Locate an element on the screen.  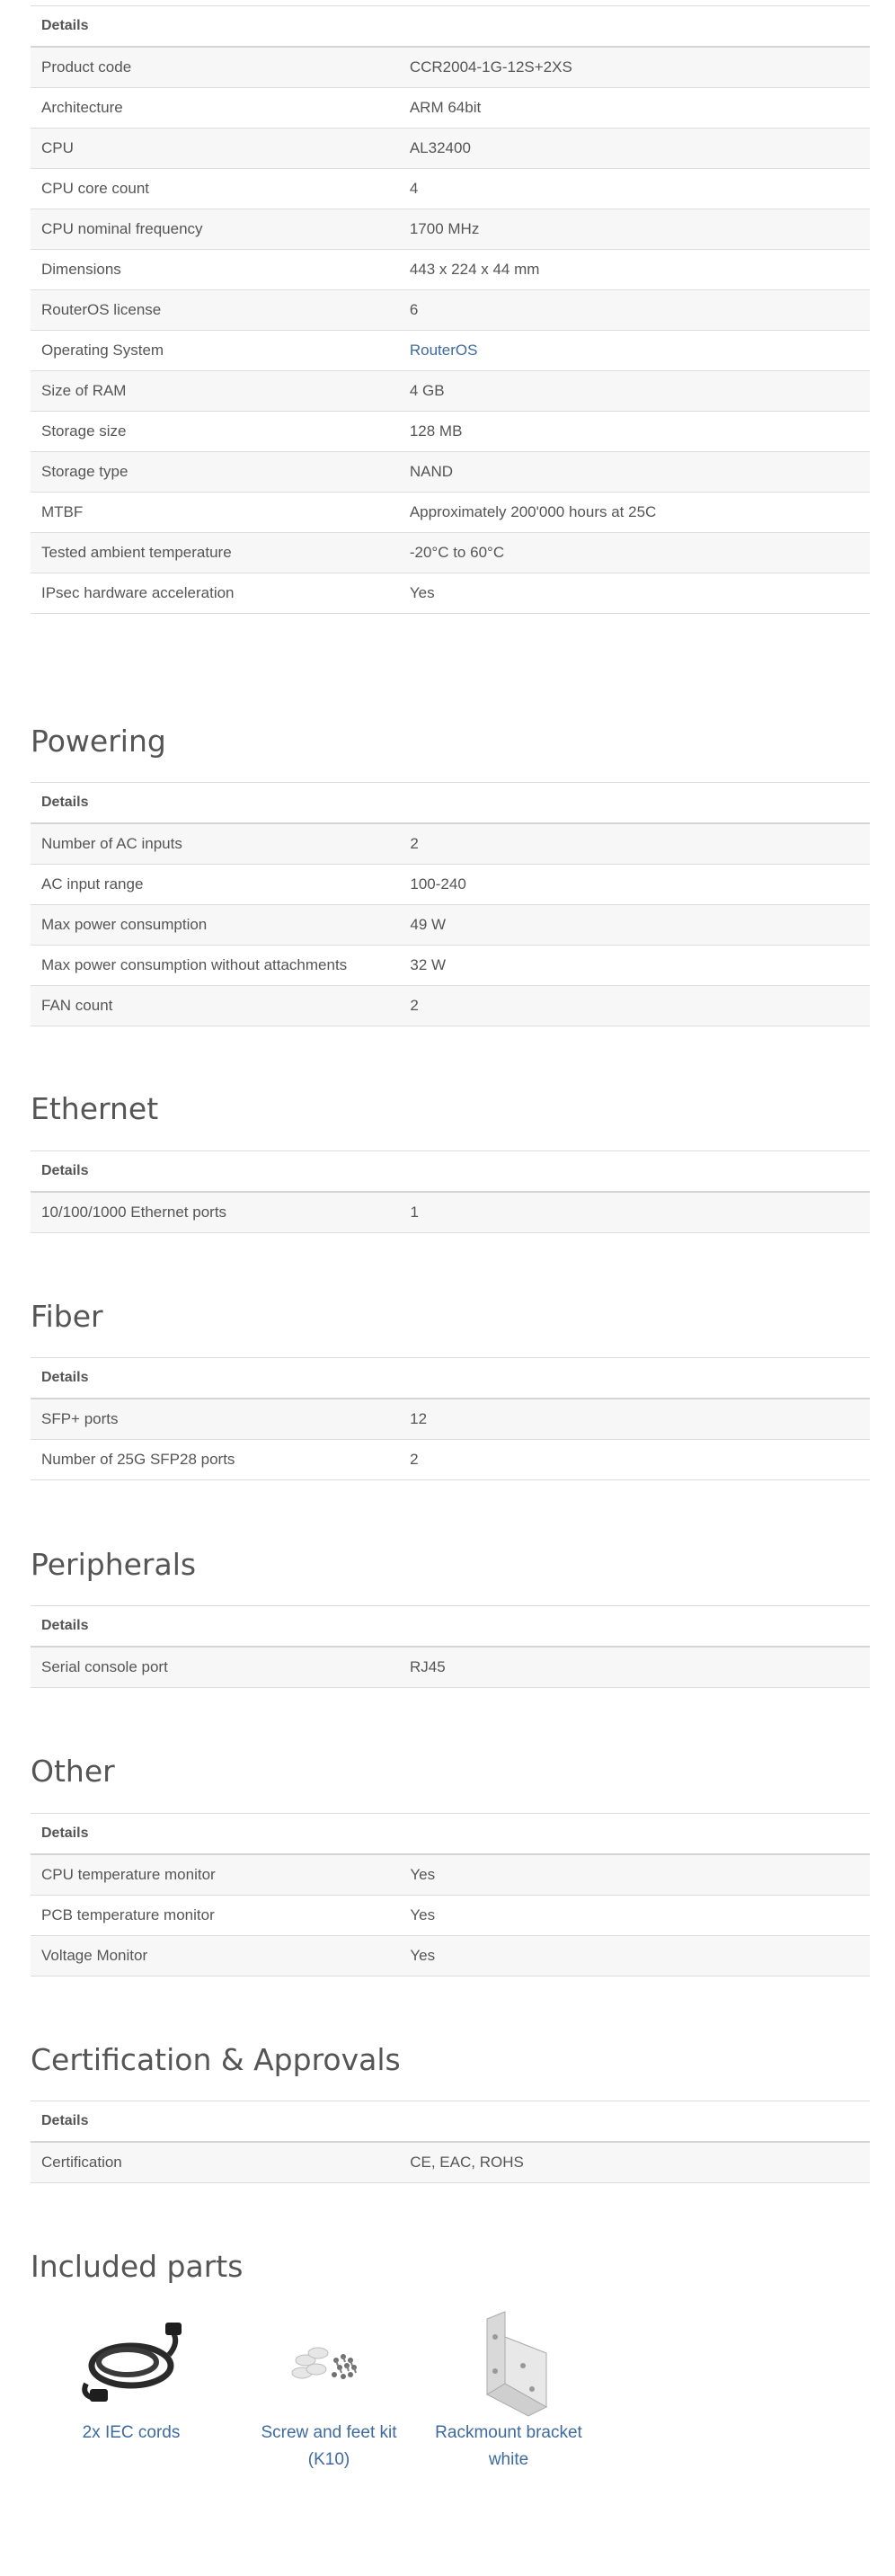
table-row: RouterOS license 6 is located at coordinates (450, 310).